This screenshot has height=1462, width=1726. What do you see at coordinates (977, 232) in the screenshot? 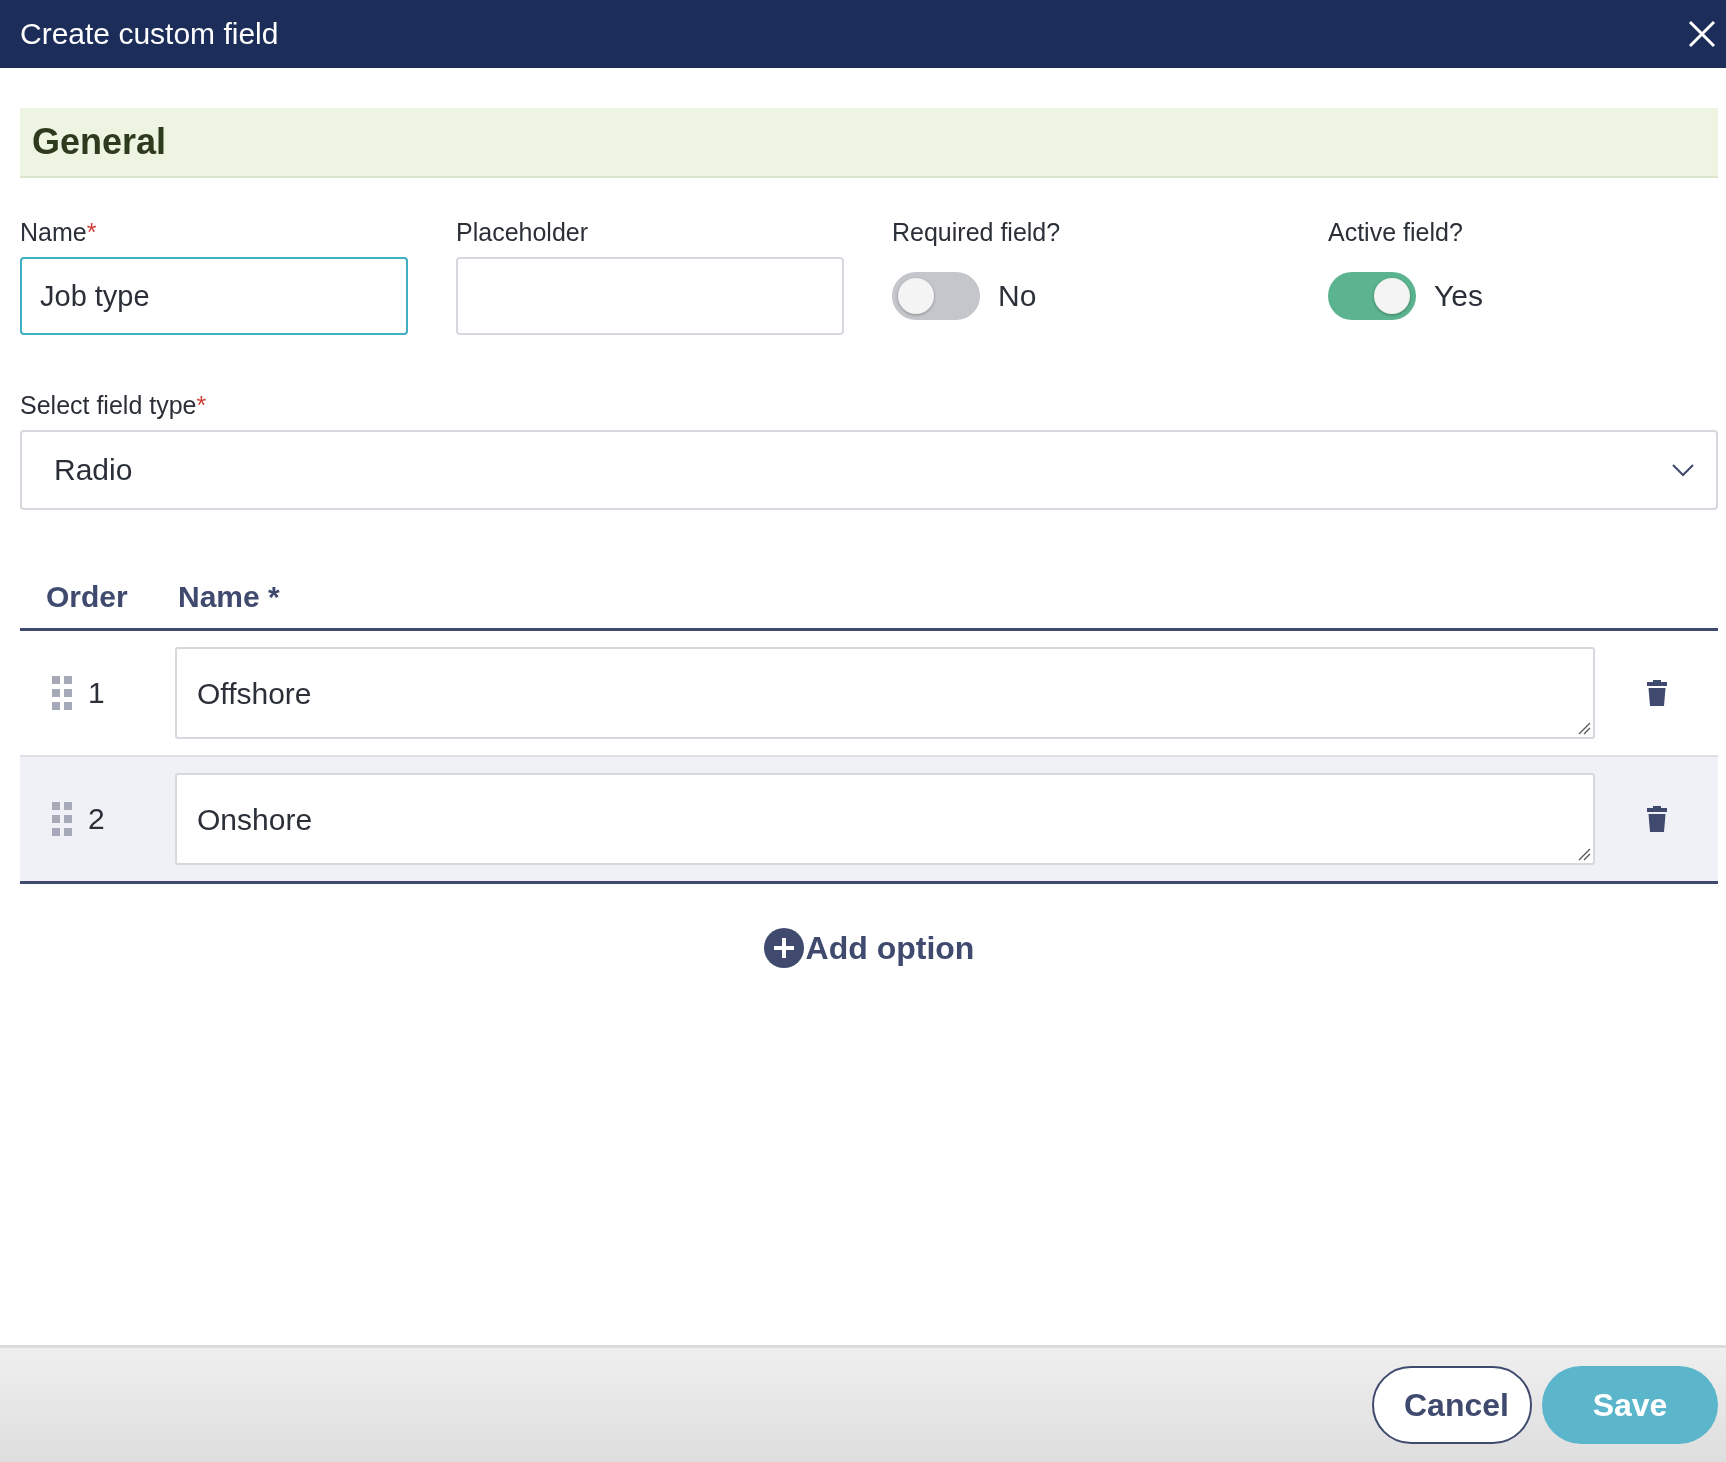
I see `field-label: Required field?` at bounding box center [977, 232].